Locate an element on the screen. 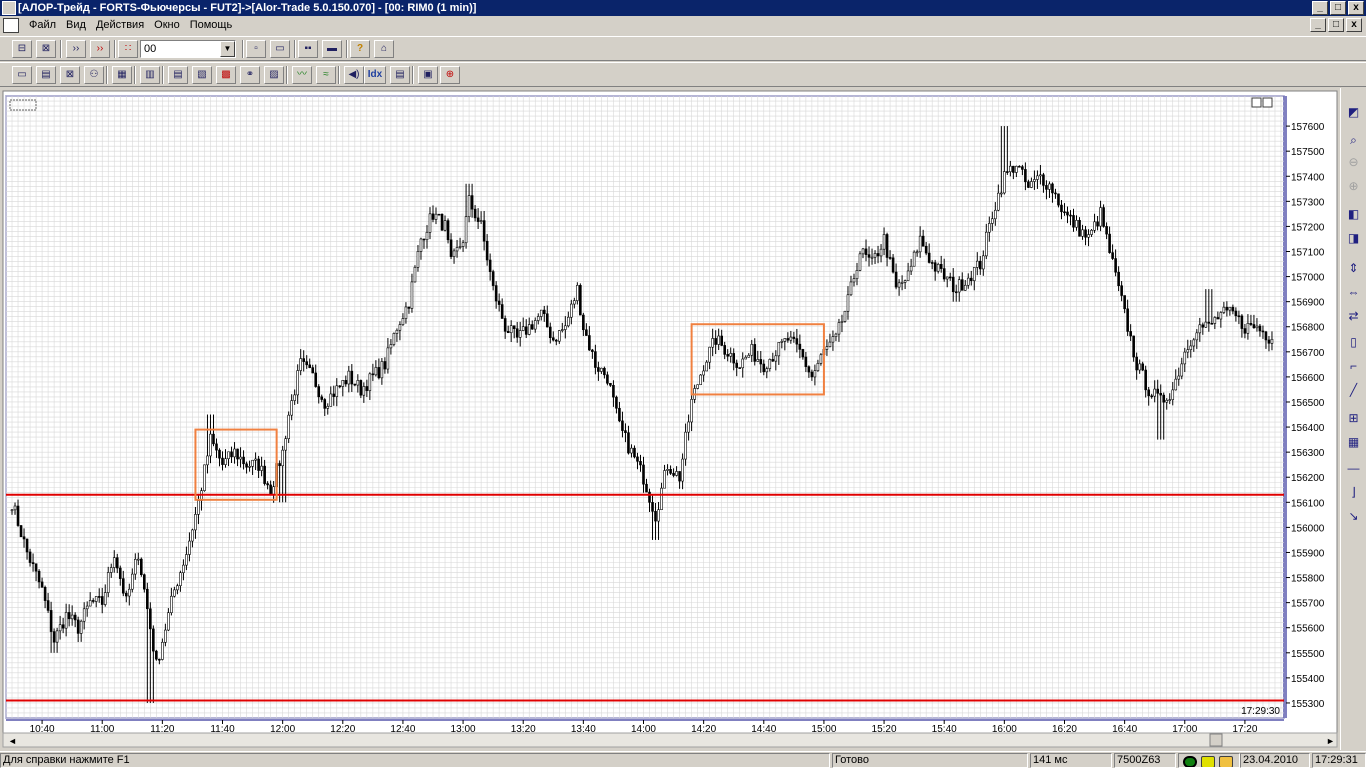 The height and width of the screenshot is (768, 1366). arrow-diagonal-icon: ↘ is located at coordinates (1353, 516).